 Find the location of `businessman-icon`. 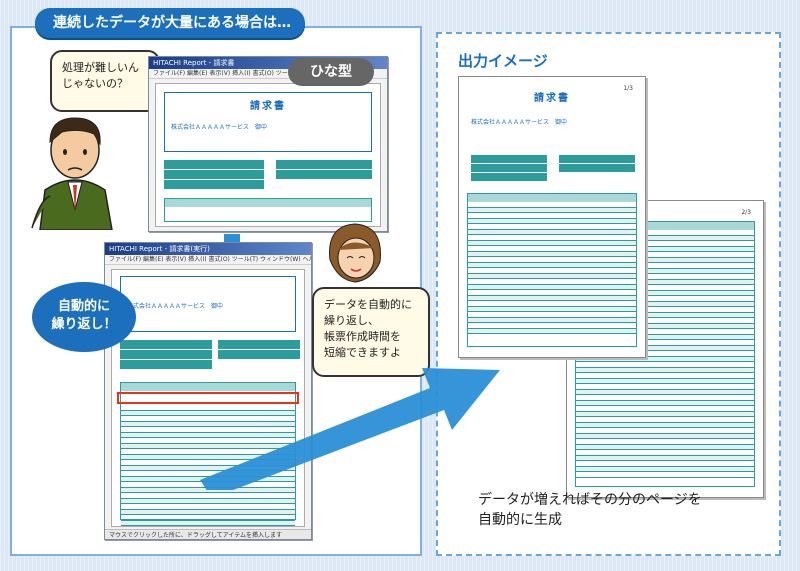

businessman-icon is located at coordinates (72, 173).